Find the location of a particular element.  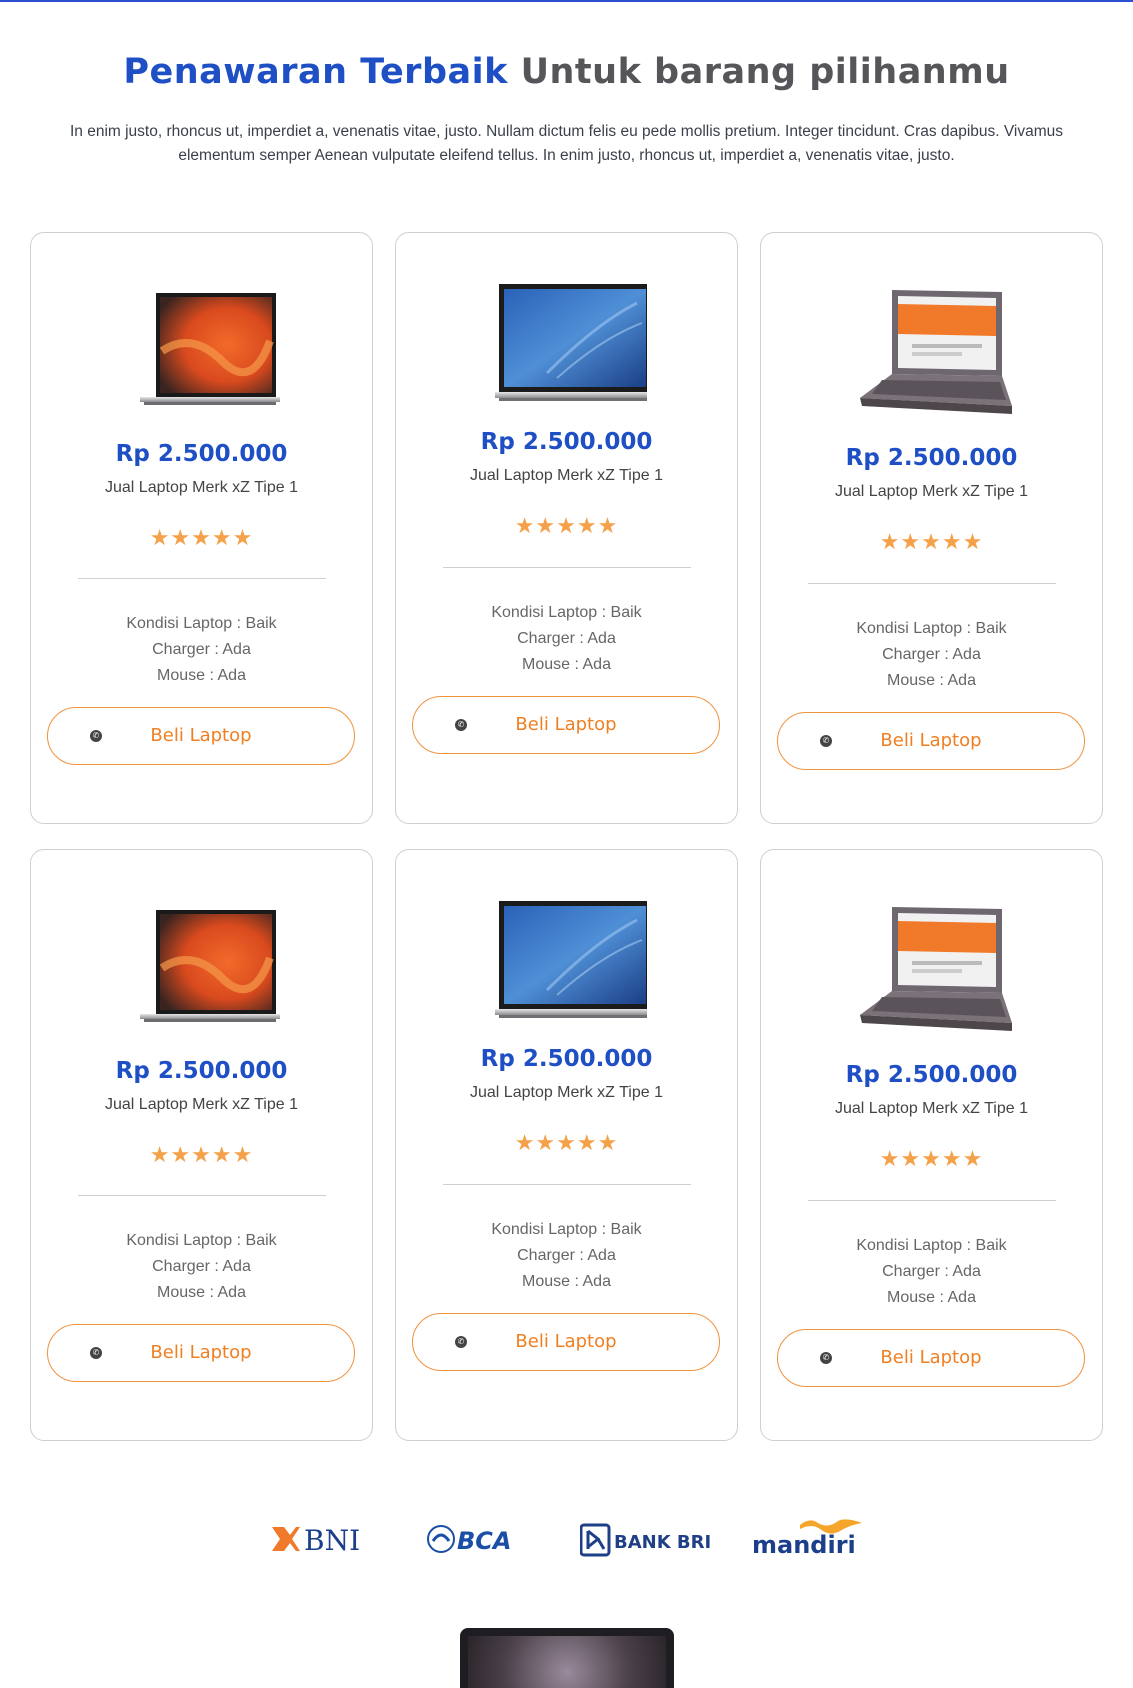

top-accent-line is located at coordinates (566, 1).